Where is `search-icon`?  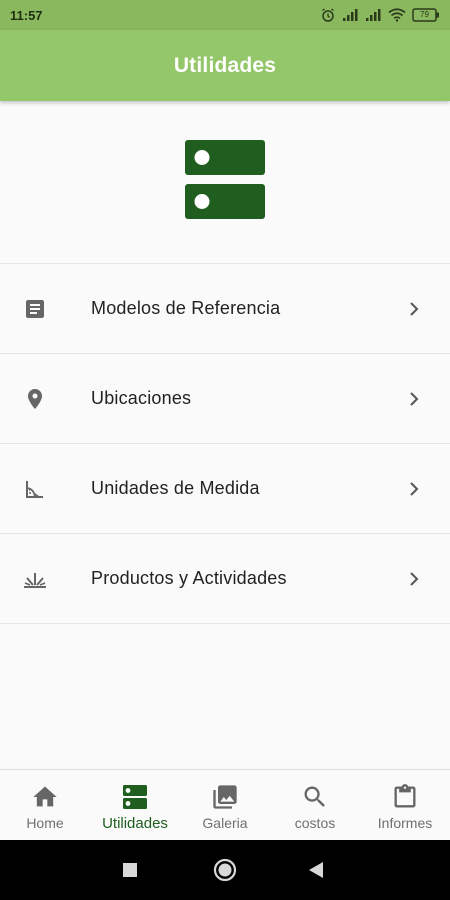
search-icon is located at coordinates (315, 797).